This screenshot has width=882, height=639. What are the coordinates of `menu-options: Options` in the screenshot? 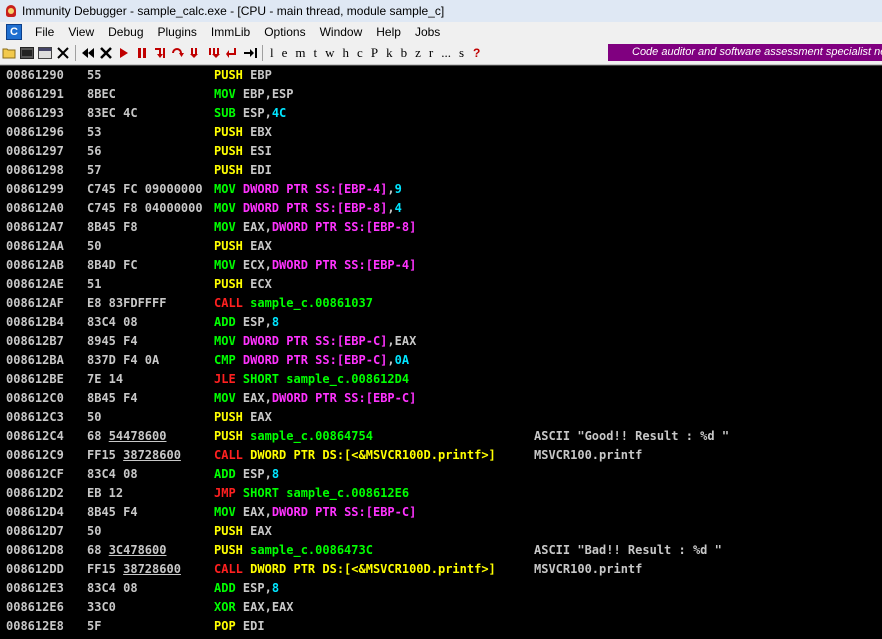 It's located at (284, 32).